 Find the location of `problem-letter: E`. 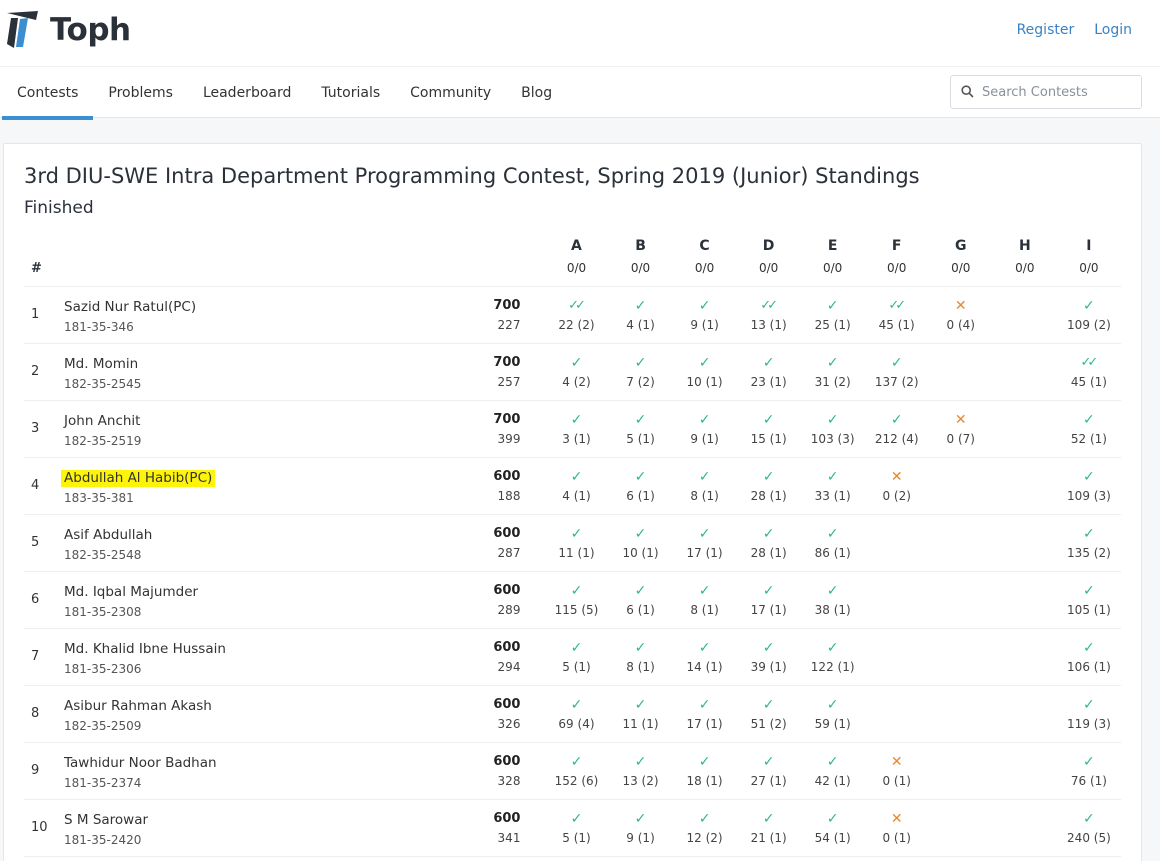

problem-letter: E is located at coordinates (833, 246).